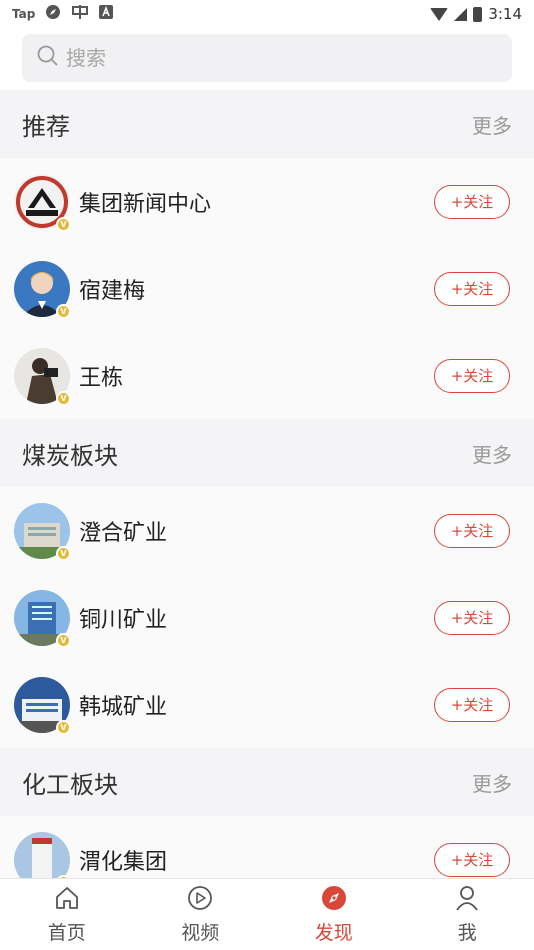 The image size is (534, 950). I want to click on section-title: 推荐, so click(46, 126).